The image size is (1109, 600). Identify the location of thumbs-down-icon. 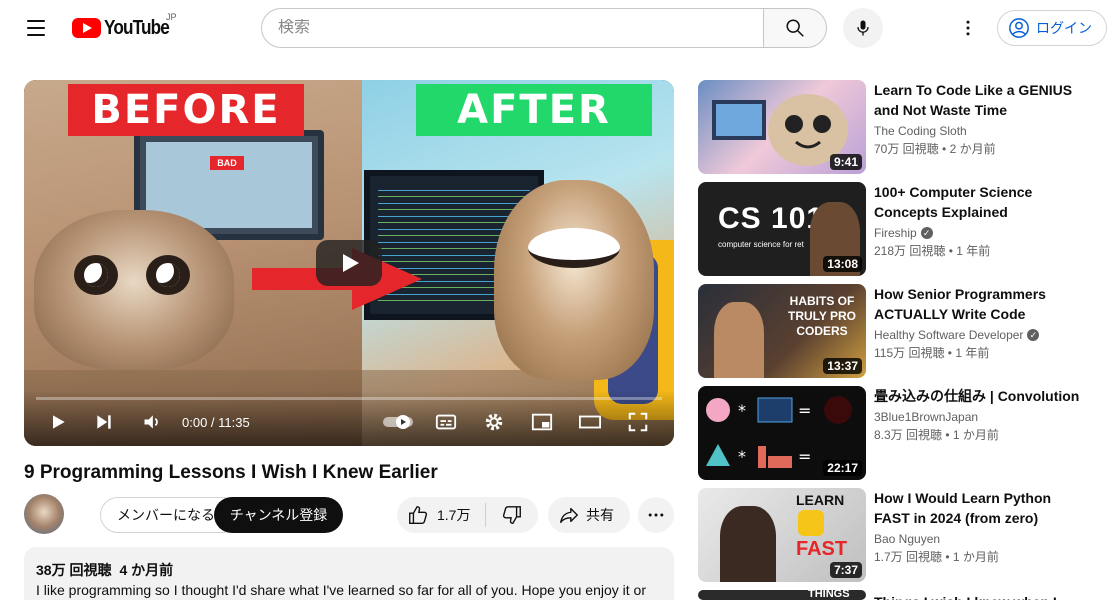
(511, 515).